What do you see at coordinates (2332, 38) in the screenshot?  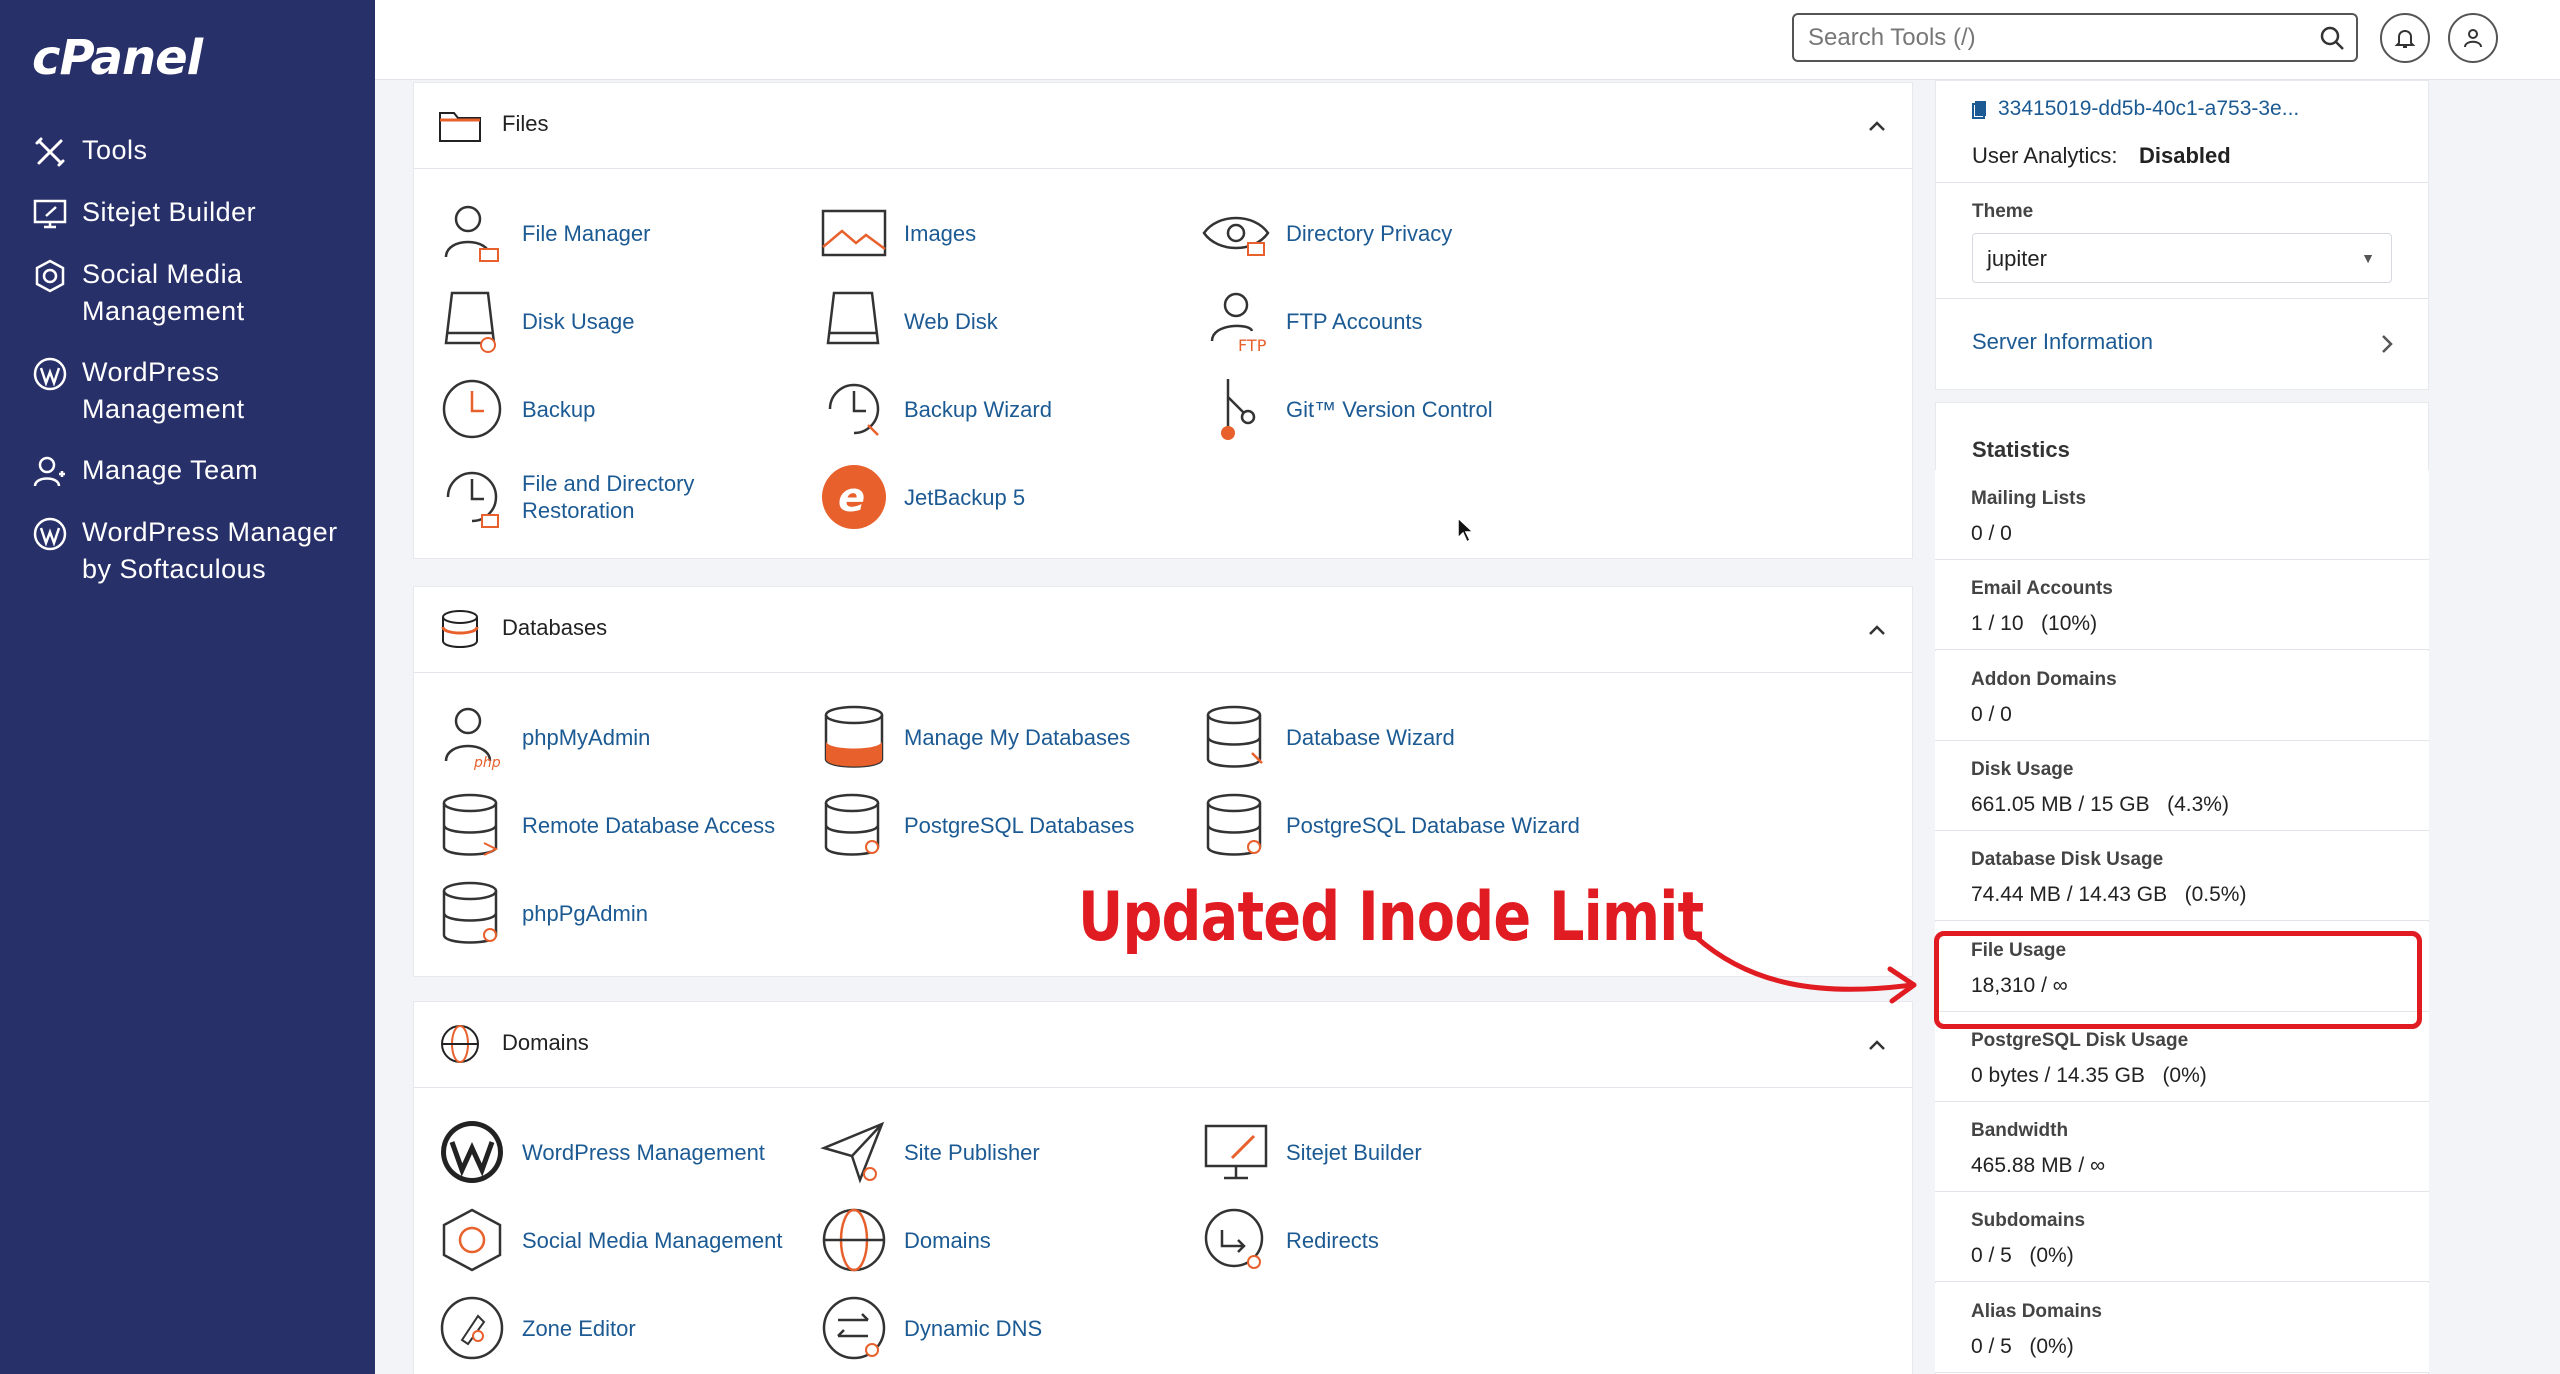 I see `search-icon` at bounding box center [2332, 38].